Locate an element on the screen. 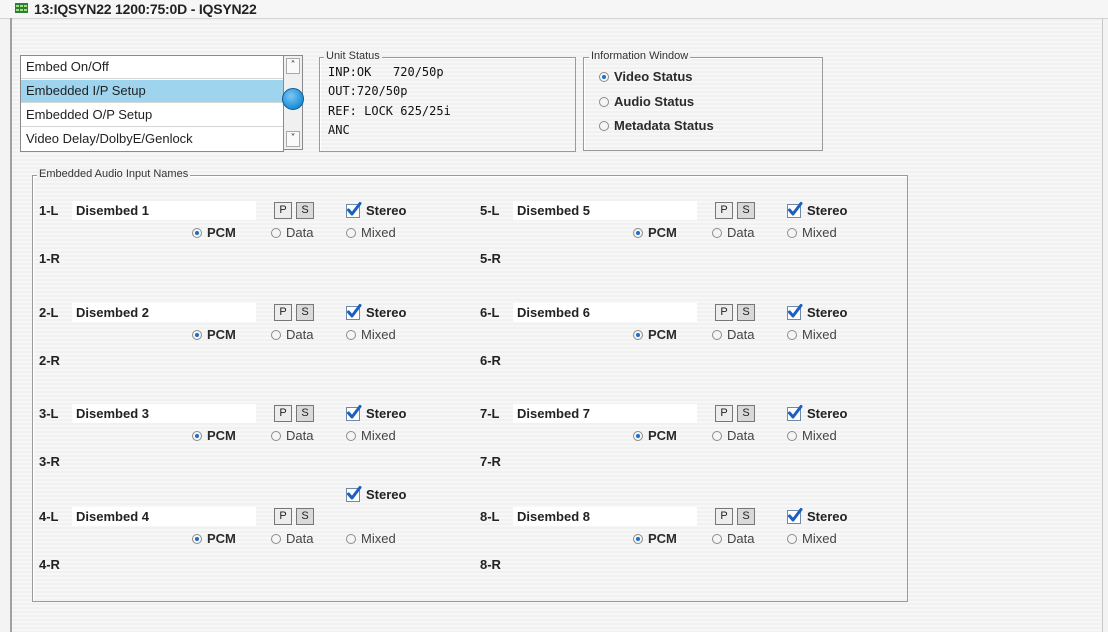  channel-5-data-radio: Data is located at coordinates (733, 232).